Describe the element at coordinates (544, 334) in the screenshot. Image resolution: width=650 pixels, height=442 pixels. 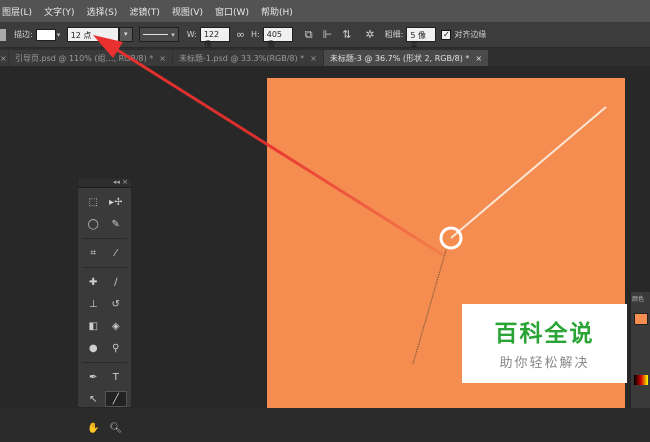
I see `watermark-title: 百科全说` at that location.